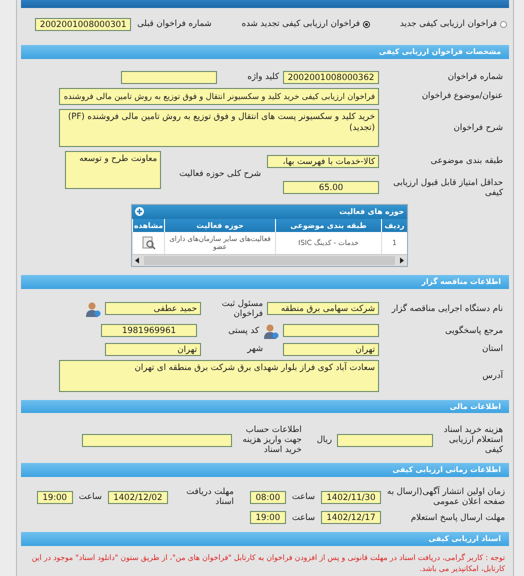  Describe the element at coordinates (457, 517) in the screenshot. I see `field-label: مهلت ارسال پاسخ استعلام` at that location.